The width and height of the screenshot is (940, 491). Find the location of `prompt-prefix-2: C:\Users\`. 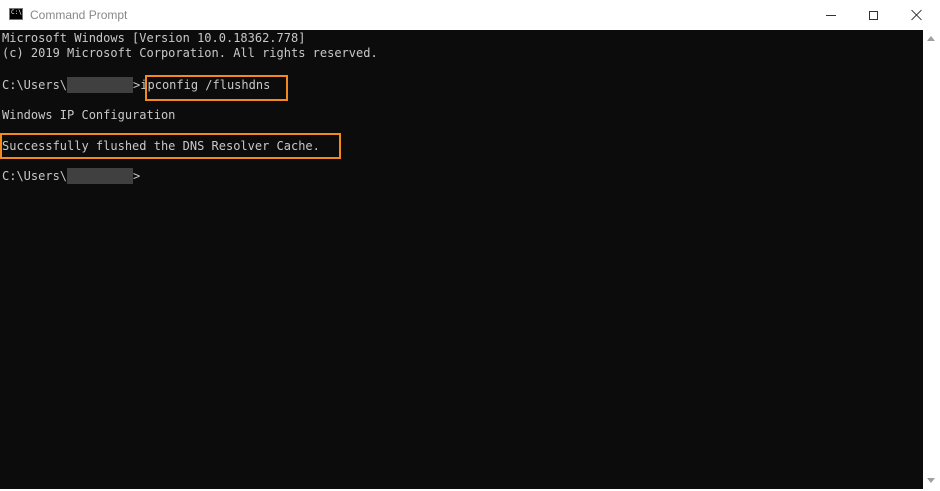

prompt-prefix-2: C:\Users\ is located at coordinates (35, 176).